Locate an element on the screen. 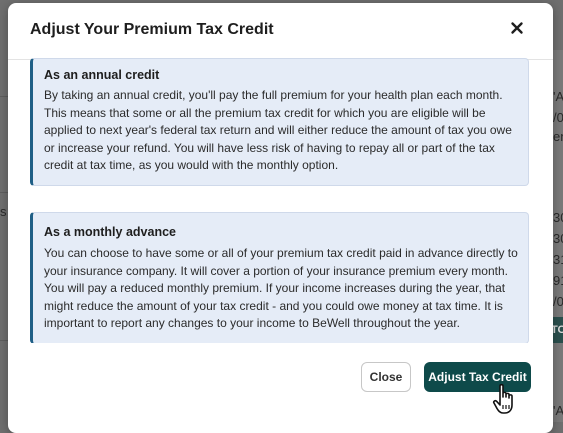  card-heading: As an annual credit is located at coordinates (102, 75).